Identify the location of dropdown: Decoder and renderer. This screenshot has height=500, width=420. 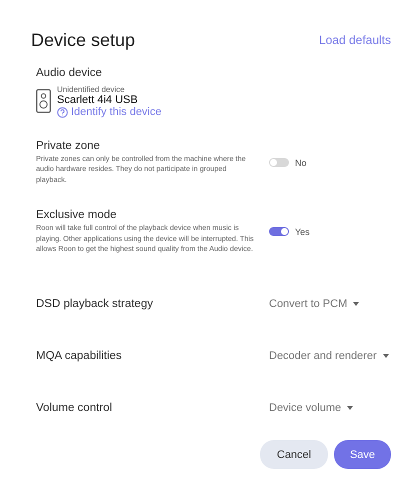
(329, 356).